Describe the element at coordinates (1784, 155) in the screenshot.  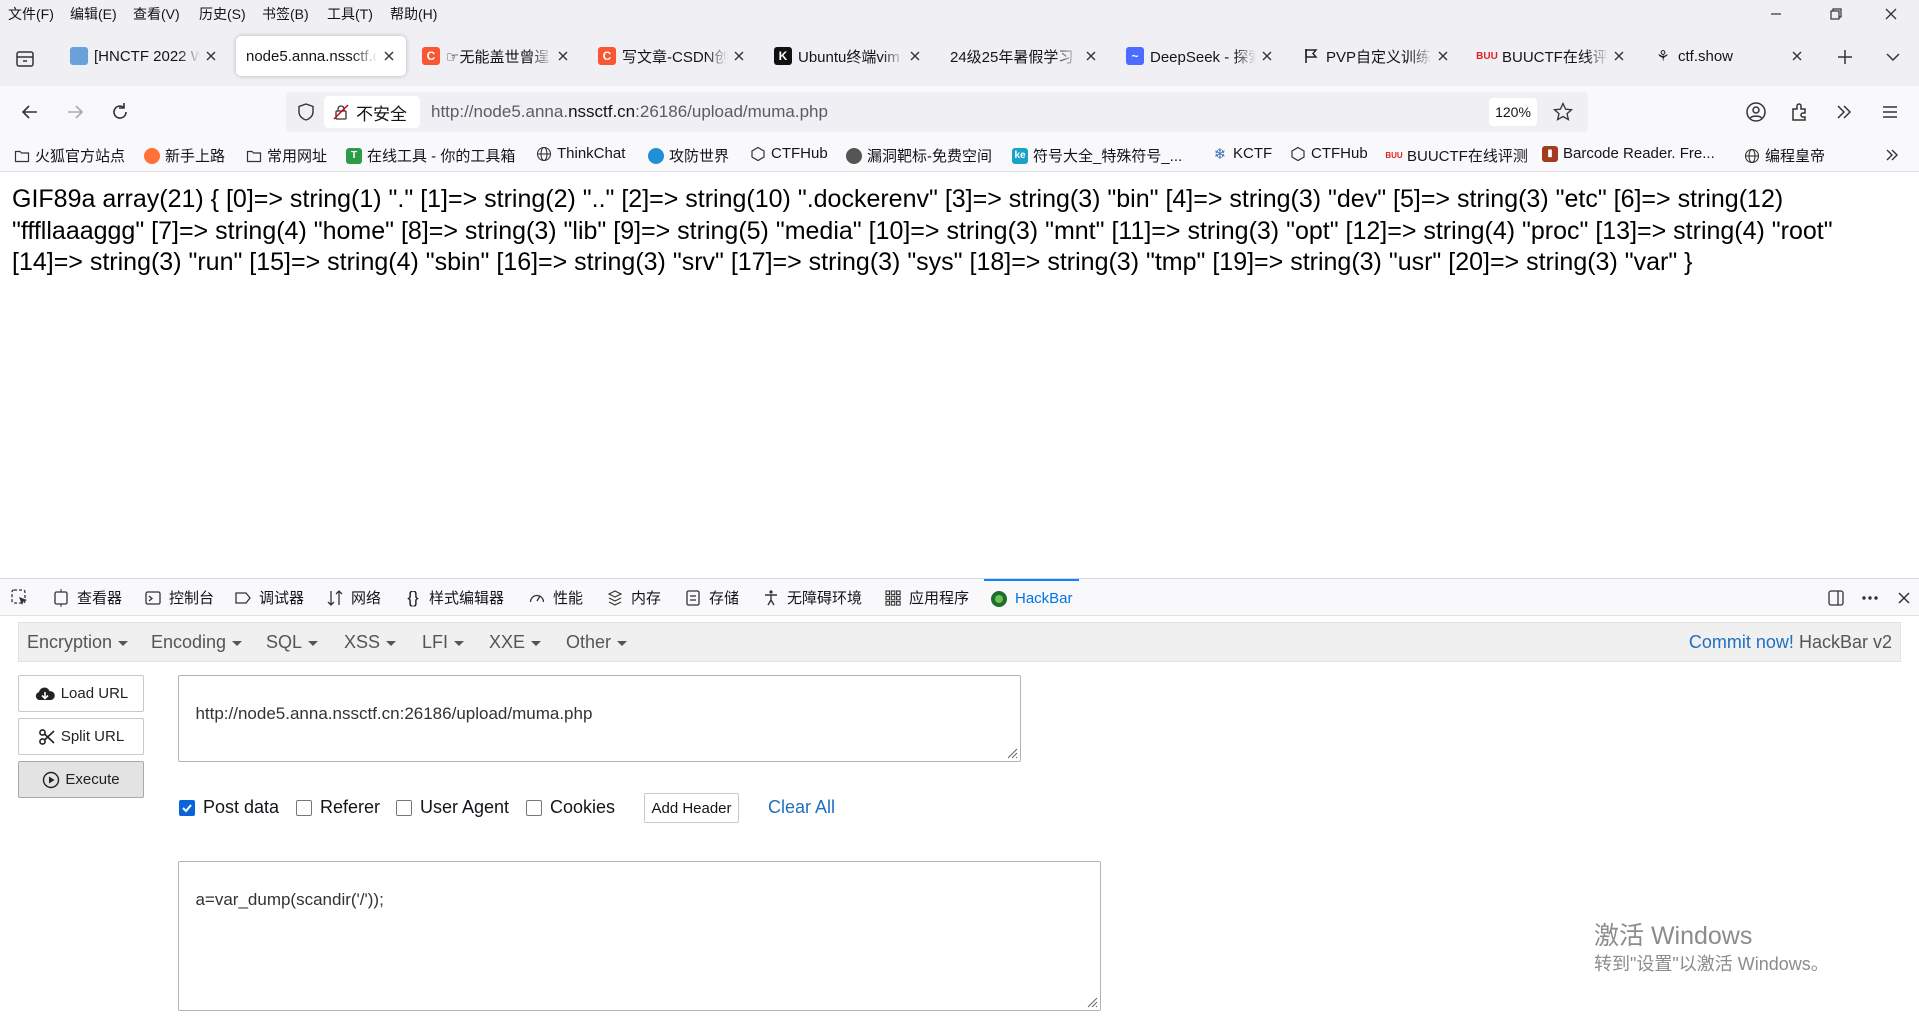
I see `bookmark-item: 编程皇帝` at that location.